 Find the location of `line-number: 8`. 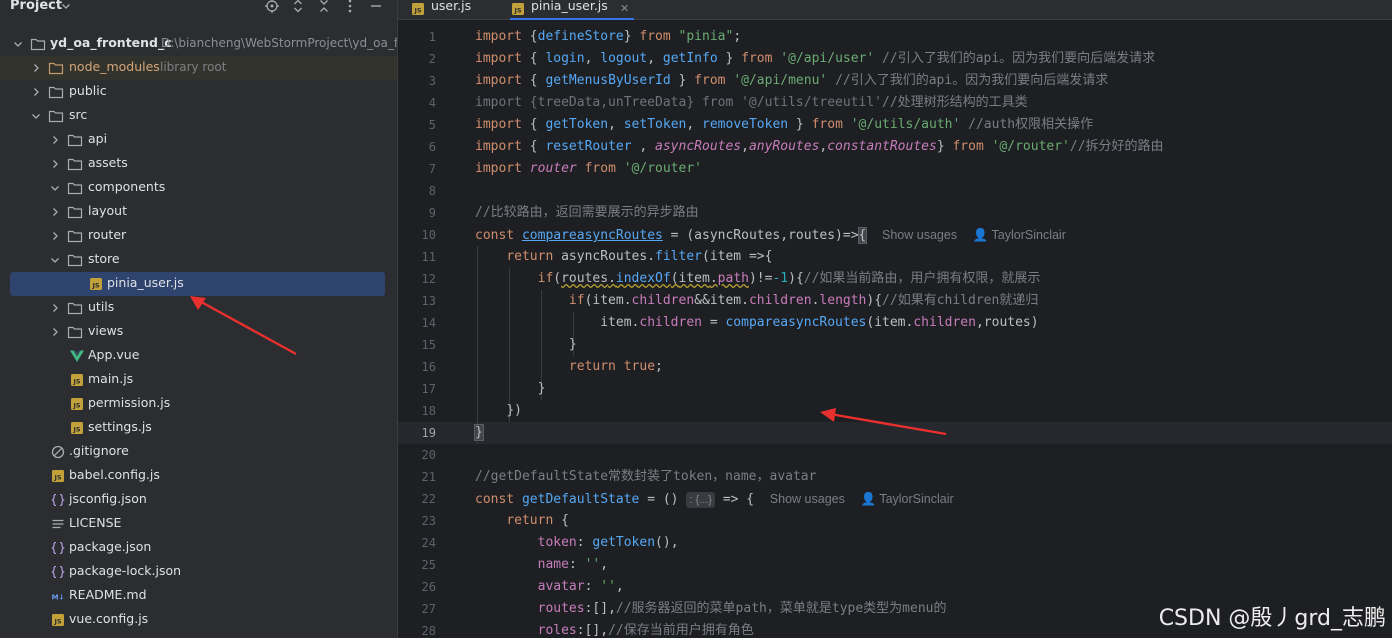

line-number: 8 is located at coordinates (432, 191).